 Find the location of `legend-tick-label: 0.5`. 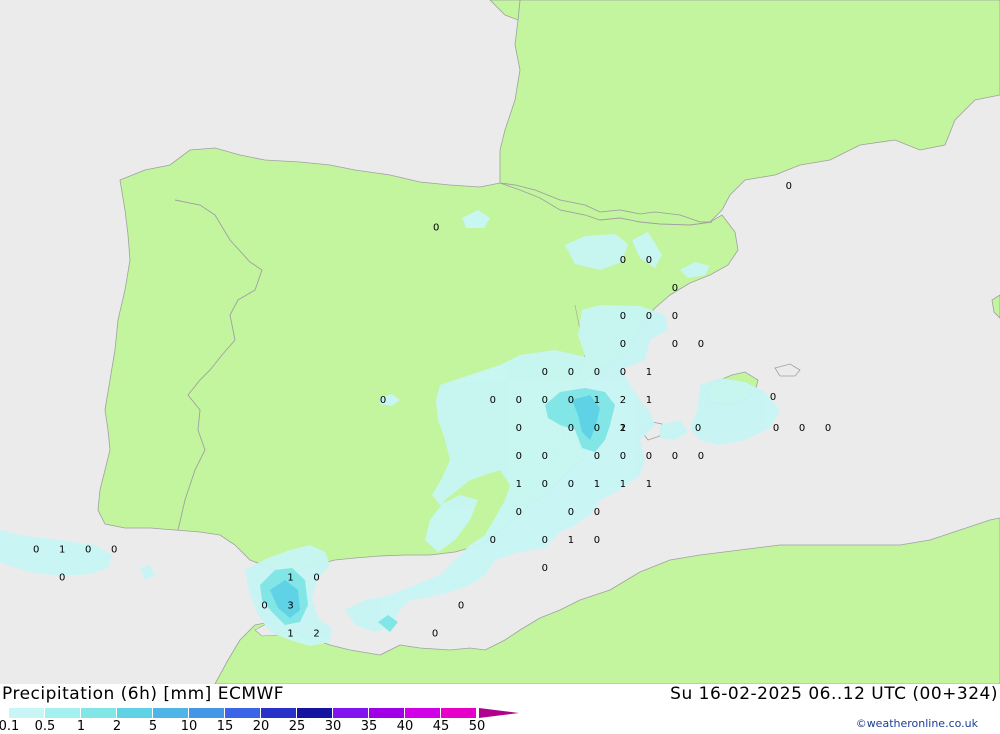

legend-tick-label: 0.5 is located at coordinates (45, 726).